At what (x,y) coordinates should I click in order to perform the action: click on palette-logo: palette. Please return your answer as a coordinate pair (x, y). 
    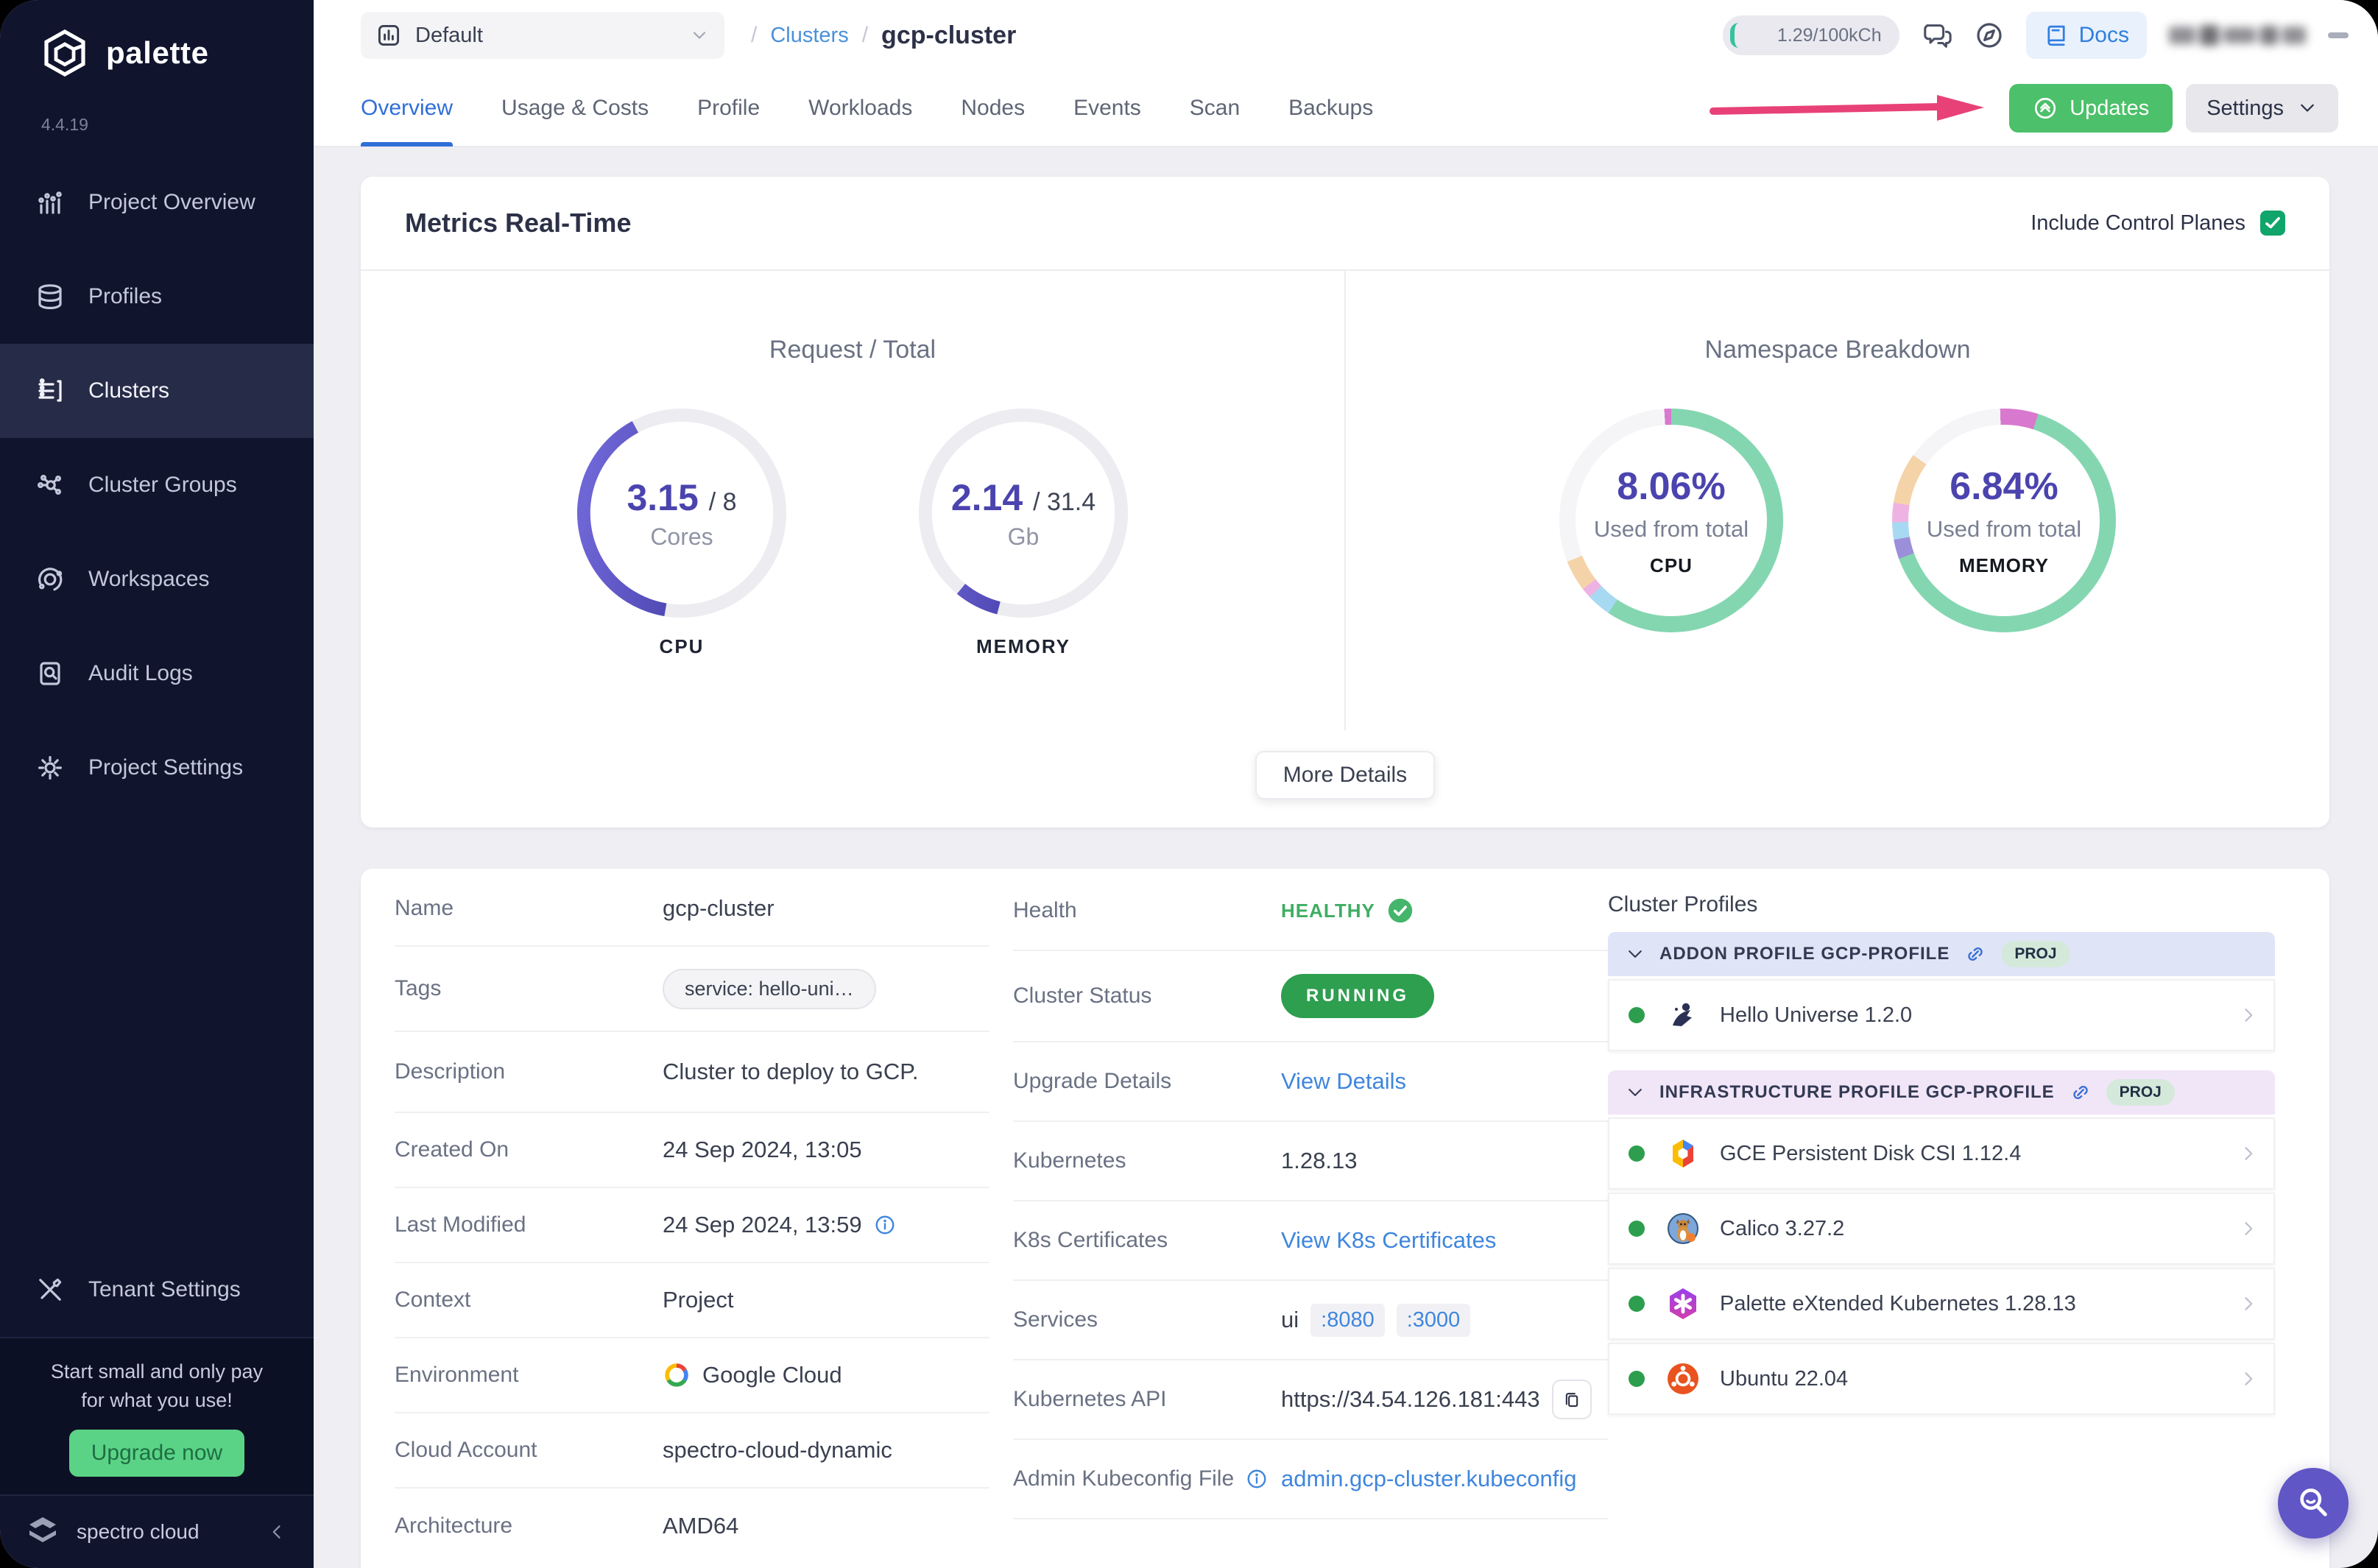
    Looking at the image, I should click on (176, 53).